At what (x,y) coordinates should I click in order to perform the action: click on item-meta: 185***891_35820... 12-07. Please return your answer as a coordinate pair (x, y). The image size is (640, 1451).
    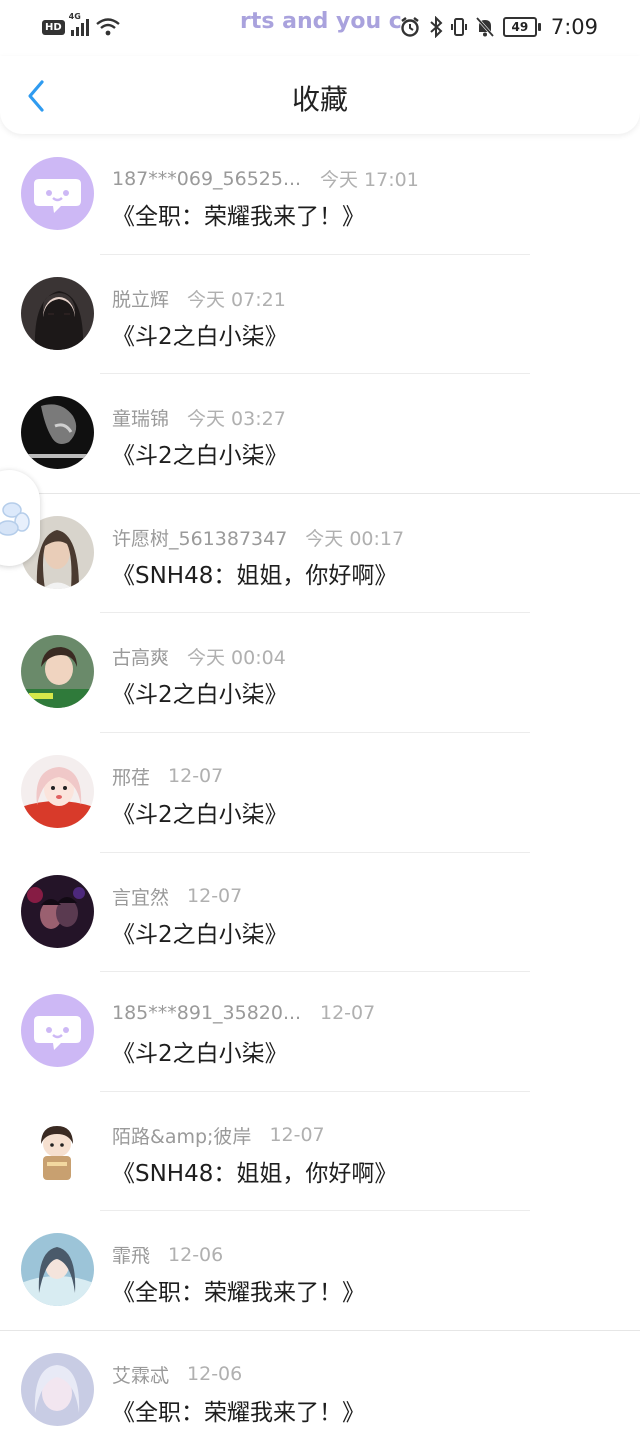
    Looking at the image, I should click on (243, 1013).